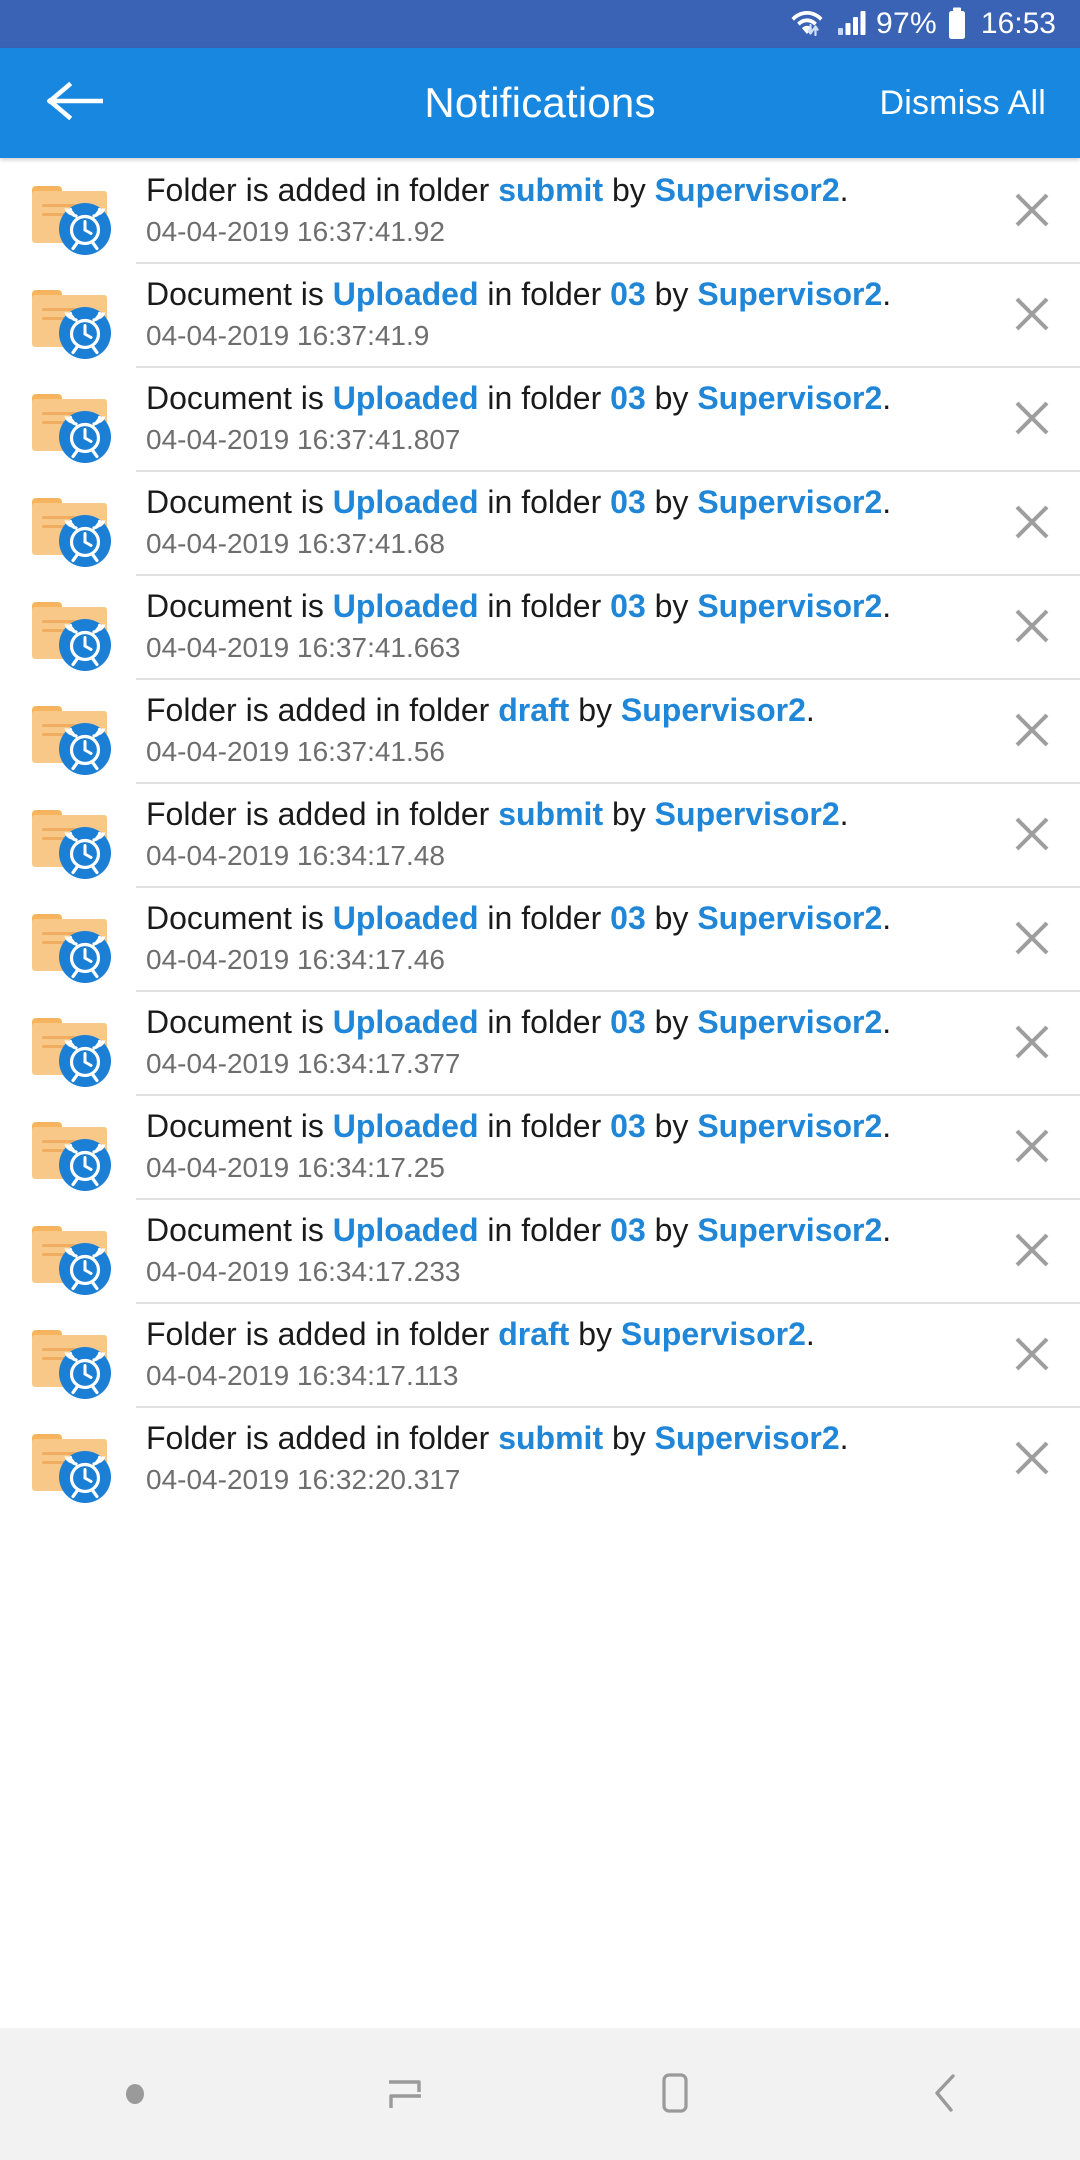 This screenshot has width=1080, height=2160. What do you see at coordinates (675, 2094) in the screenshot?
I see `nav-home-button` at bounding box center [675, 2094].